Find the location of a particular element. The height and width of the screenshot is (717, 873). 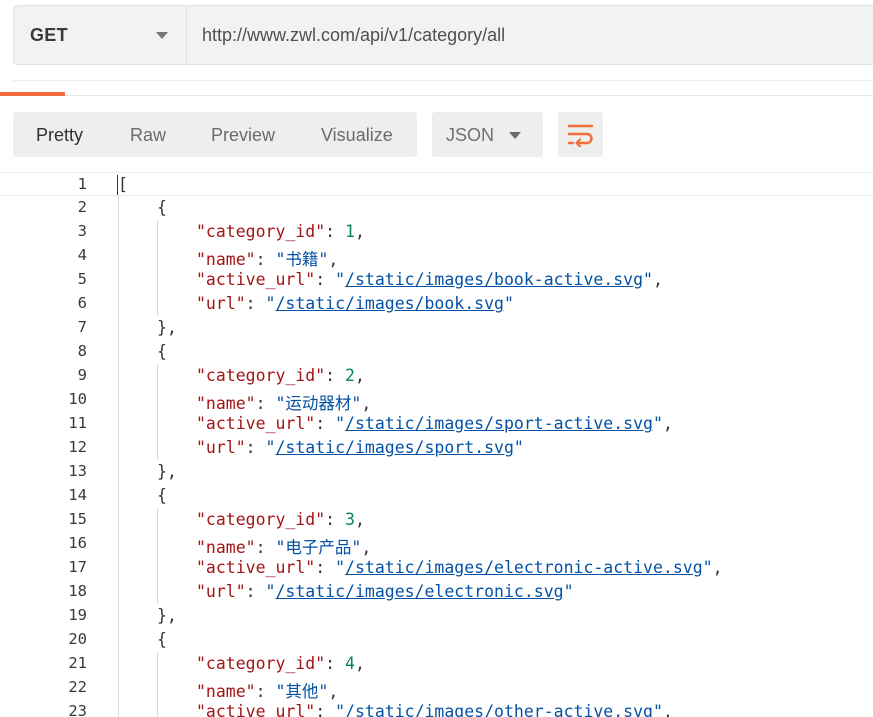

line-number: 9 is located at coordinates (82, 375).